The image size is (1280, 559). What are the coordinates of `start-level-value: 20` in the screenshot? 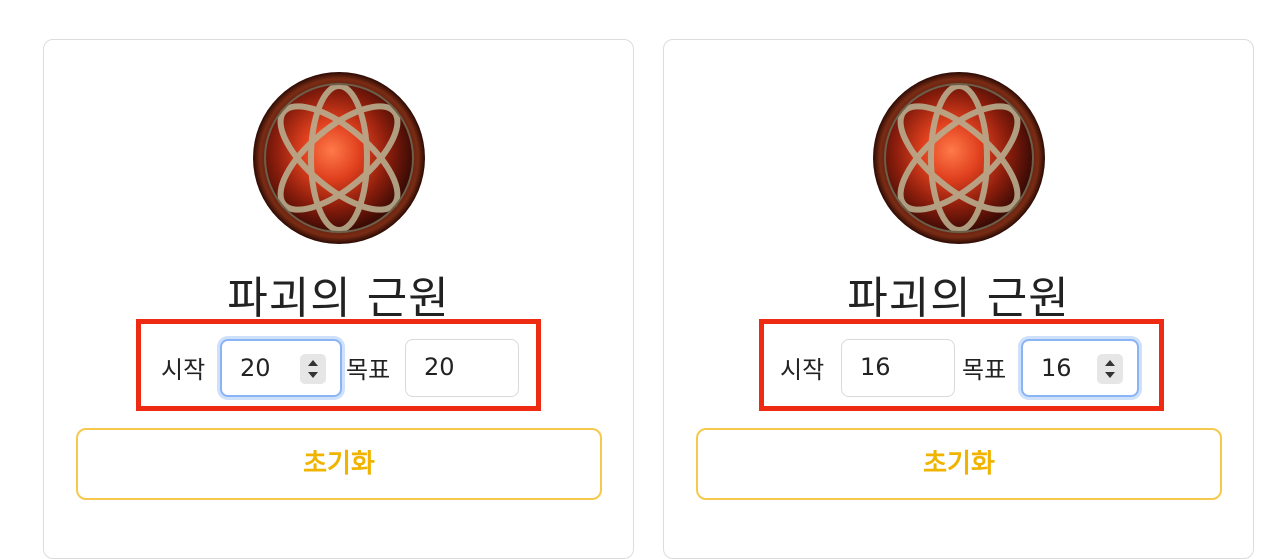 It's located at (255, 368).